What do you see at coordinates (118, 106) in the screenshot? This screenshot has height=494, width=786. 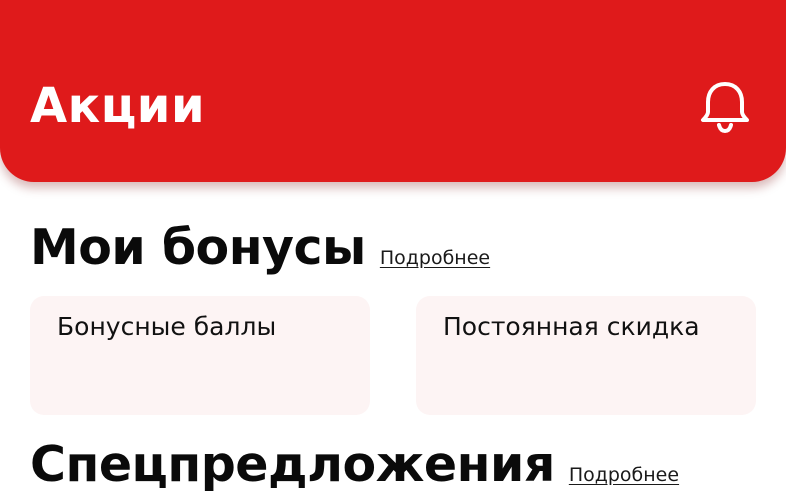 I see `page-title: Акции` at bounding box center [118, 106].